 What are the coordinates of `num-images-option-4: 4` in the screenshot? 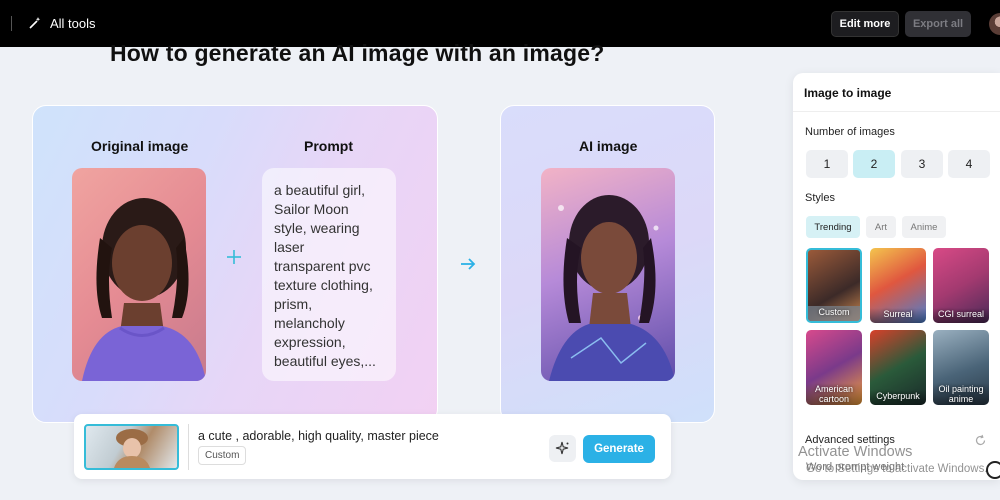 It's located at (969, 164).